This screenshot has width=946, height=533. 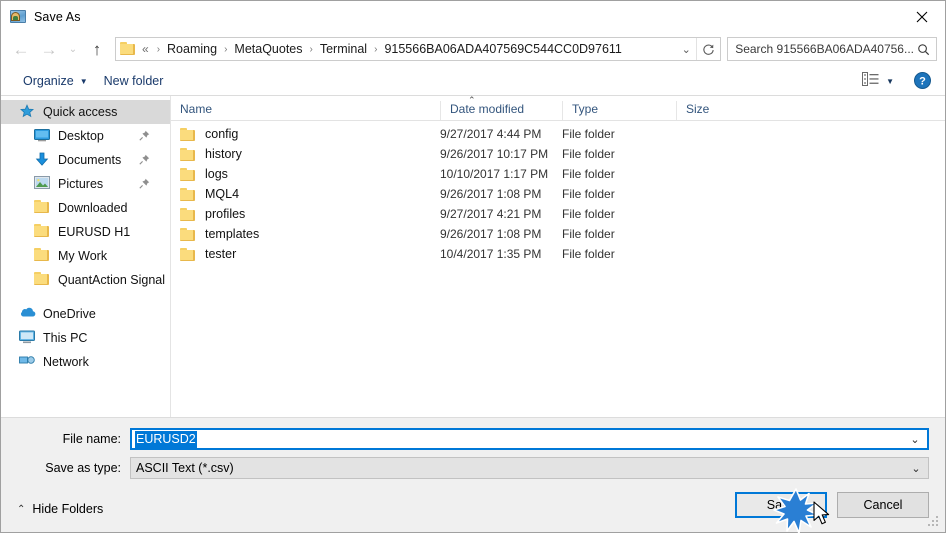 I want to click on sidebar-item-desktop: Desktop, so click(x=85, y=136).